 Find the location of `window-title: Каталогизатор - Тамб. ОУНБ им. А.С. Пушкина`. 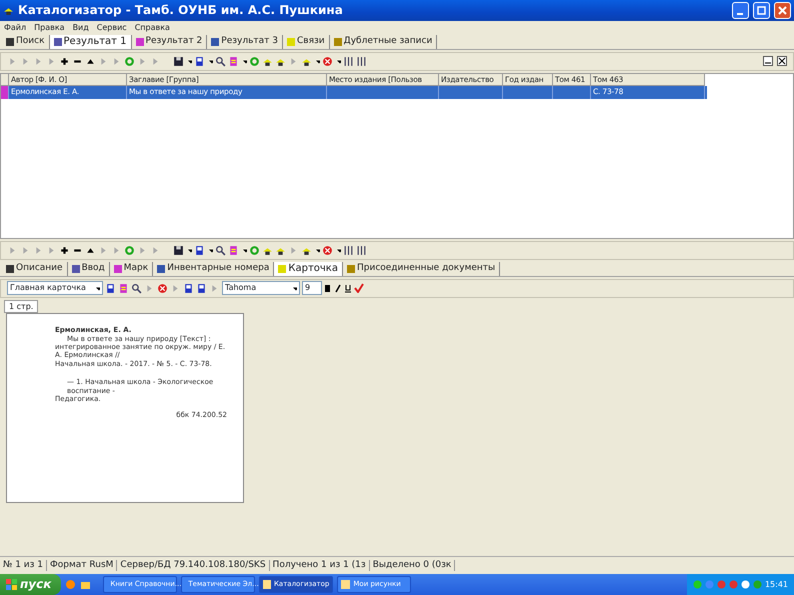

window-title: Каталогизатор - Тамб. ОУНБ им. А.С. Пушкина is located at coordinates (180, 10).